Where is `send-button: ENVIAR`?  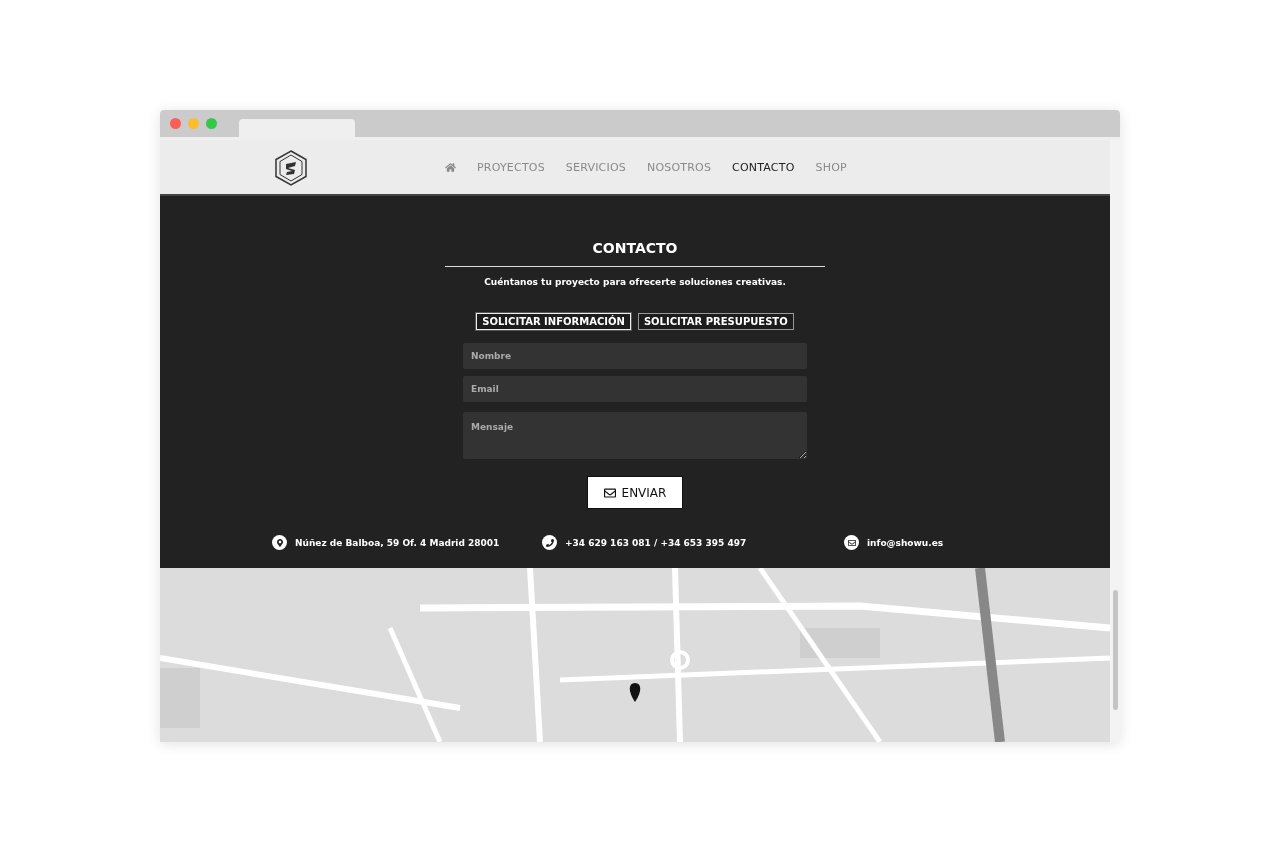
send-button: ENVIAR is located at coordinates (635, 492).